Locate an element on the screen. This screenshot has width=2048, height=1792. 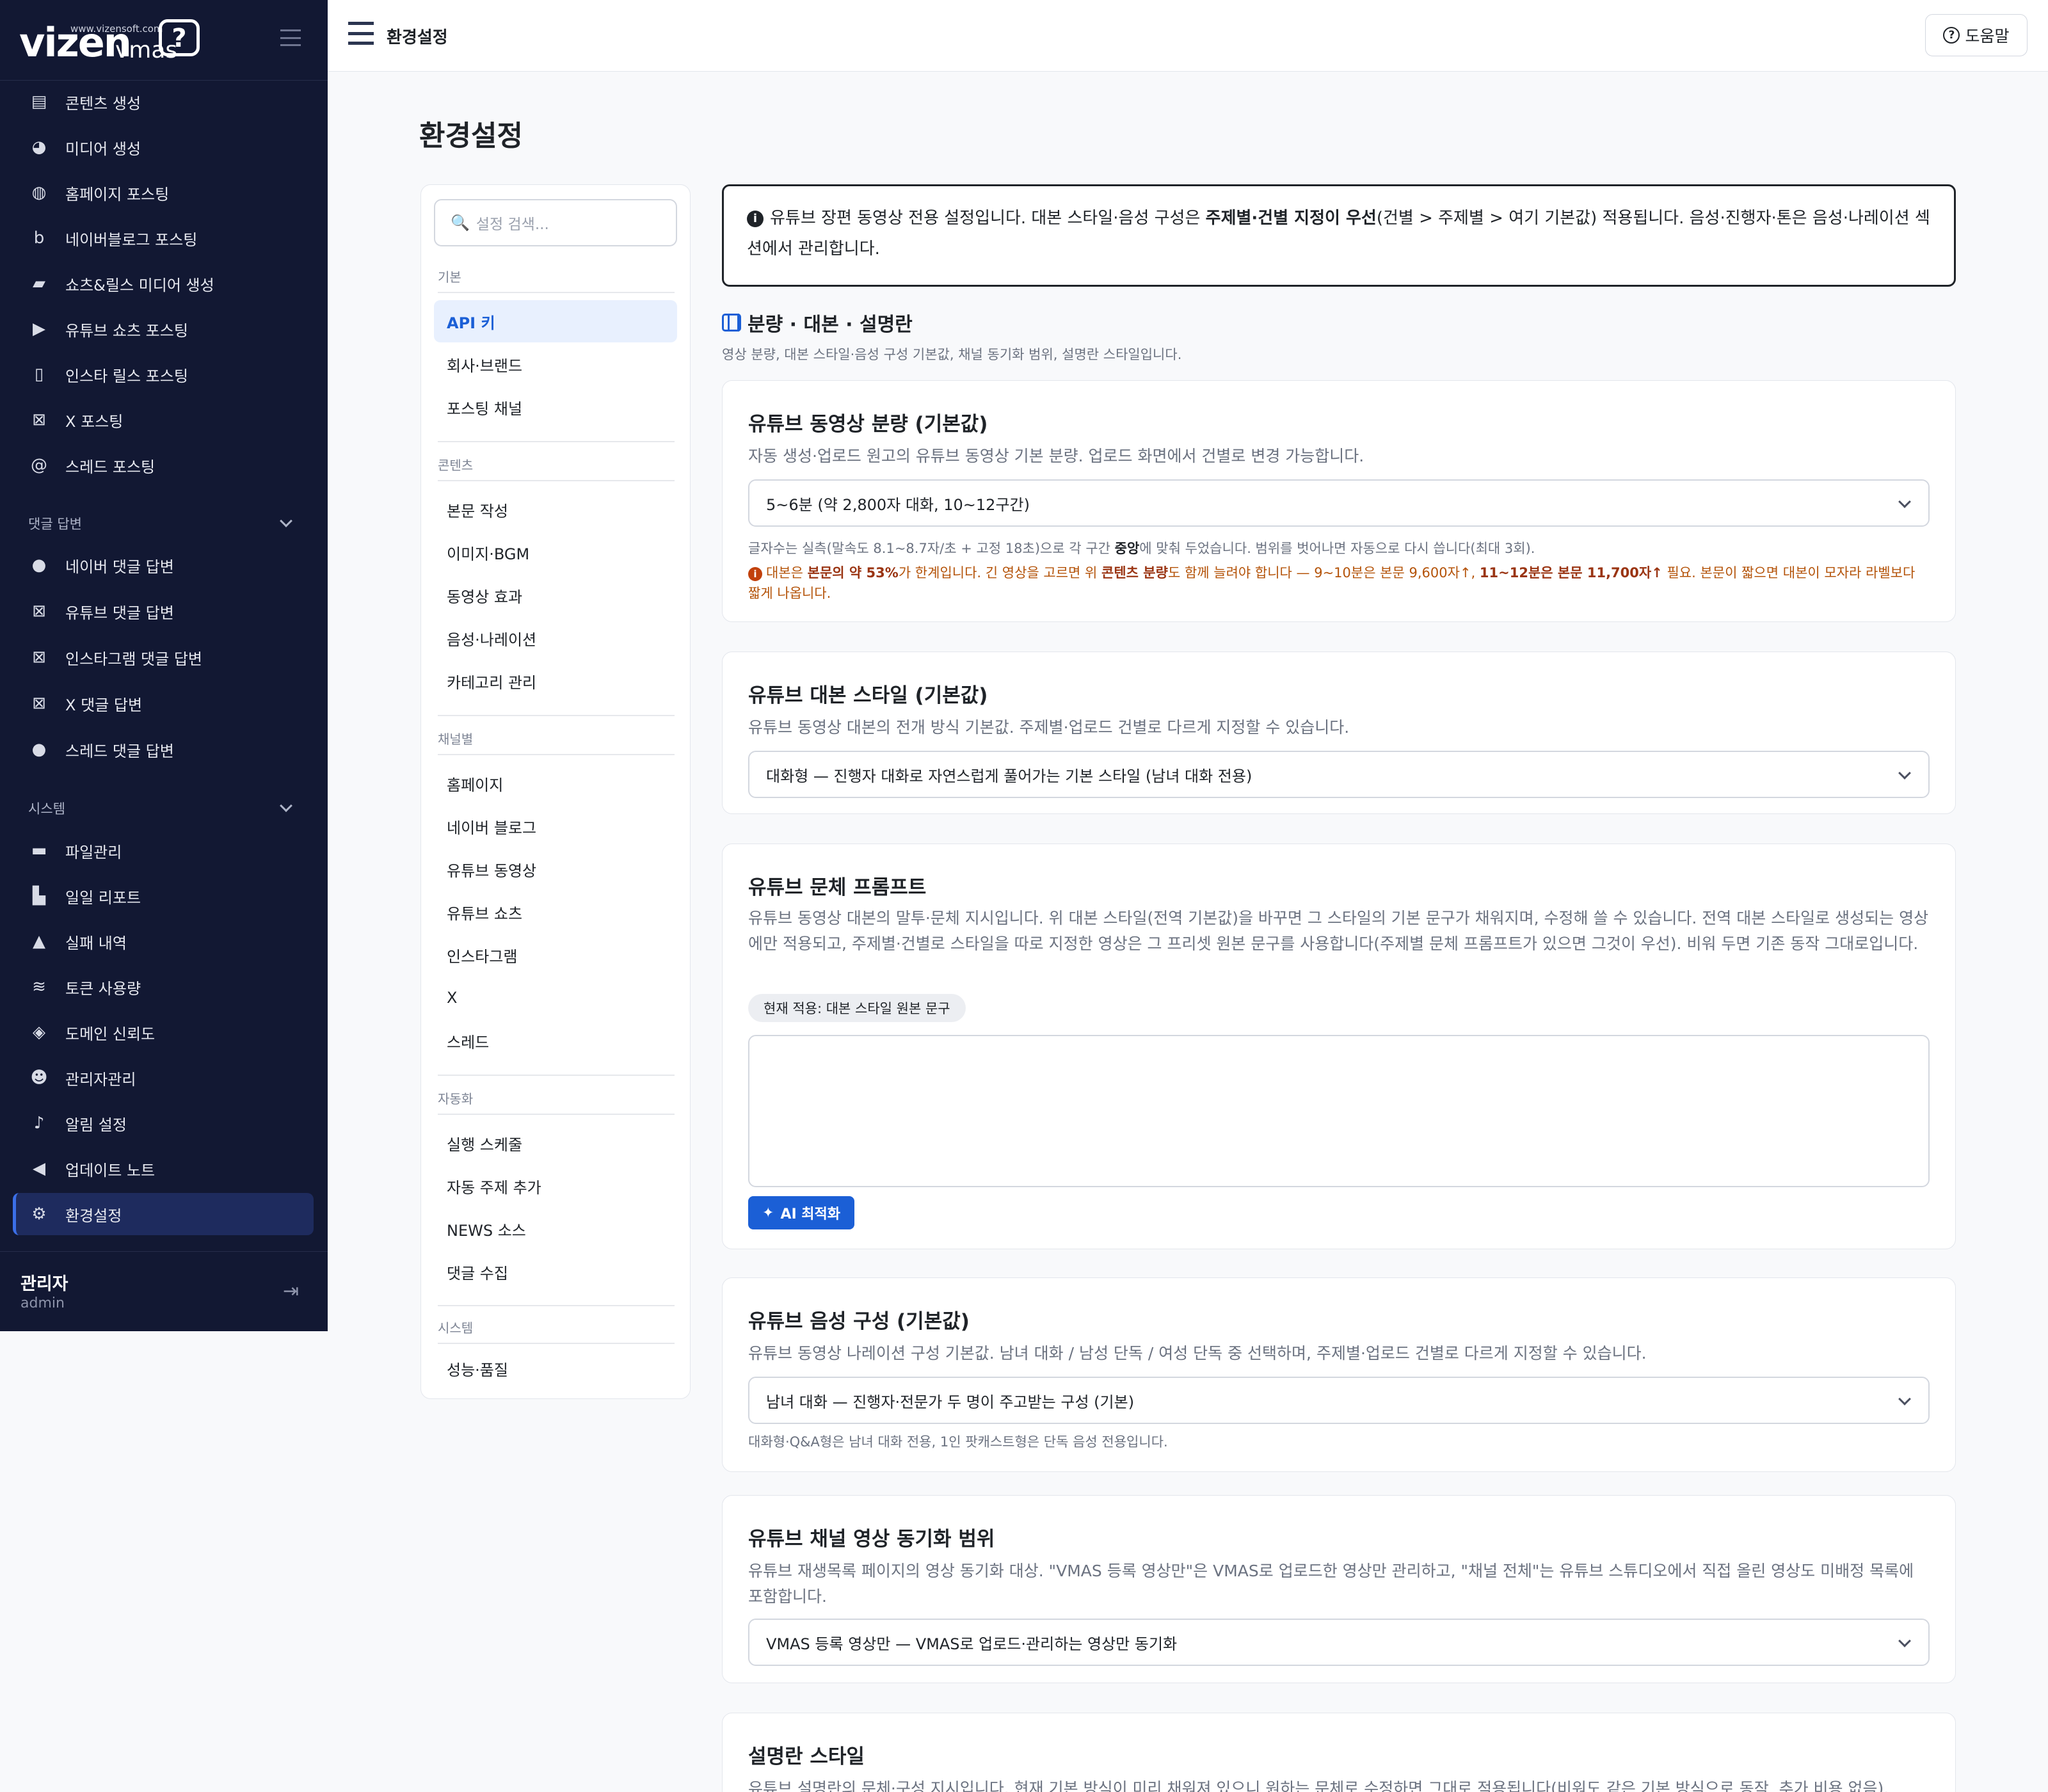
logout-icon: ⇥ is located at coordinates (291, 1291).